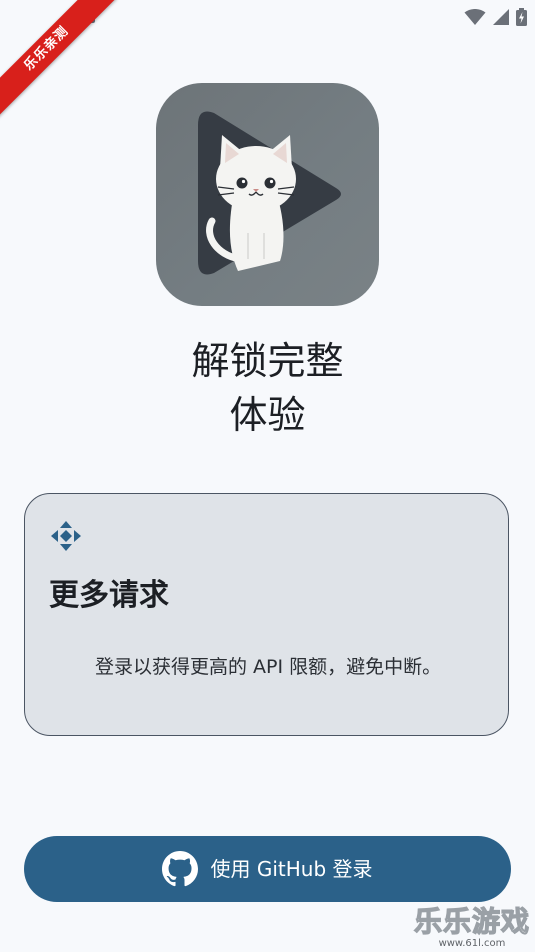  I want to click on cell-signal-icon, so click(501, 17).